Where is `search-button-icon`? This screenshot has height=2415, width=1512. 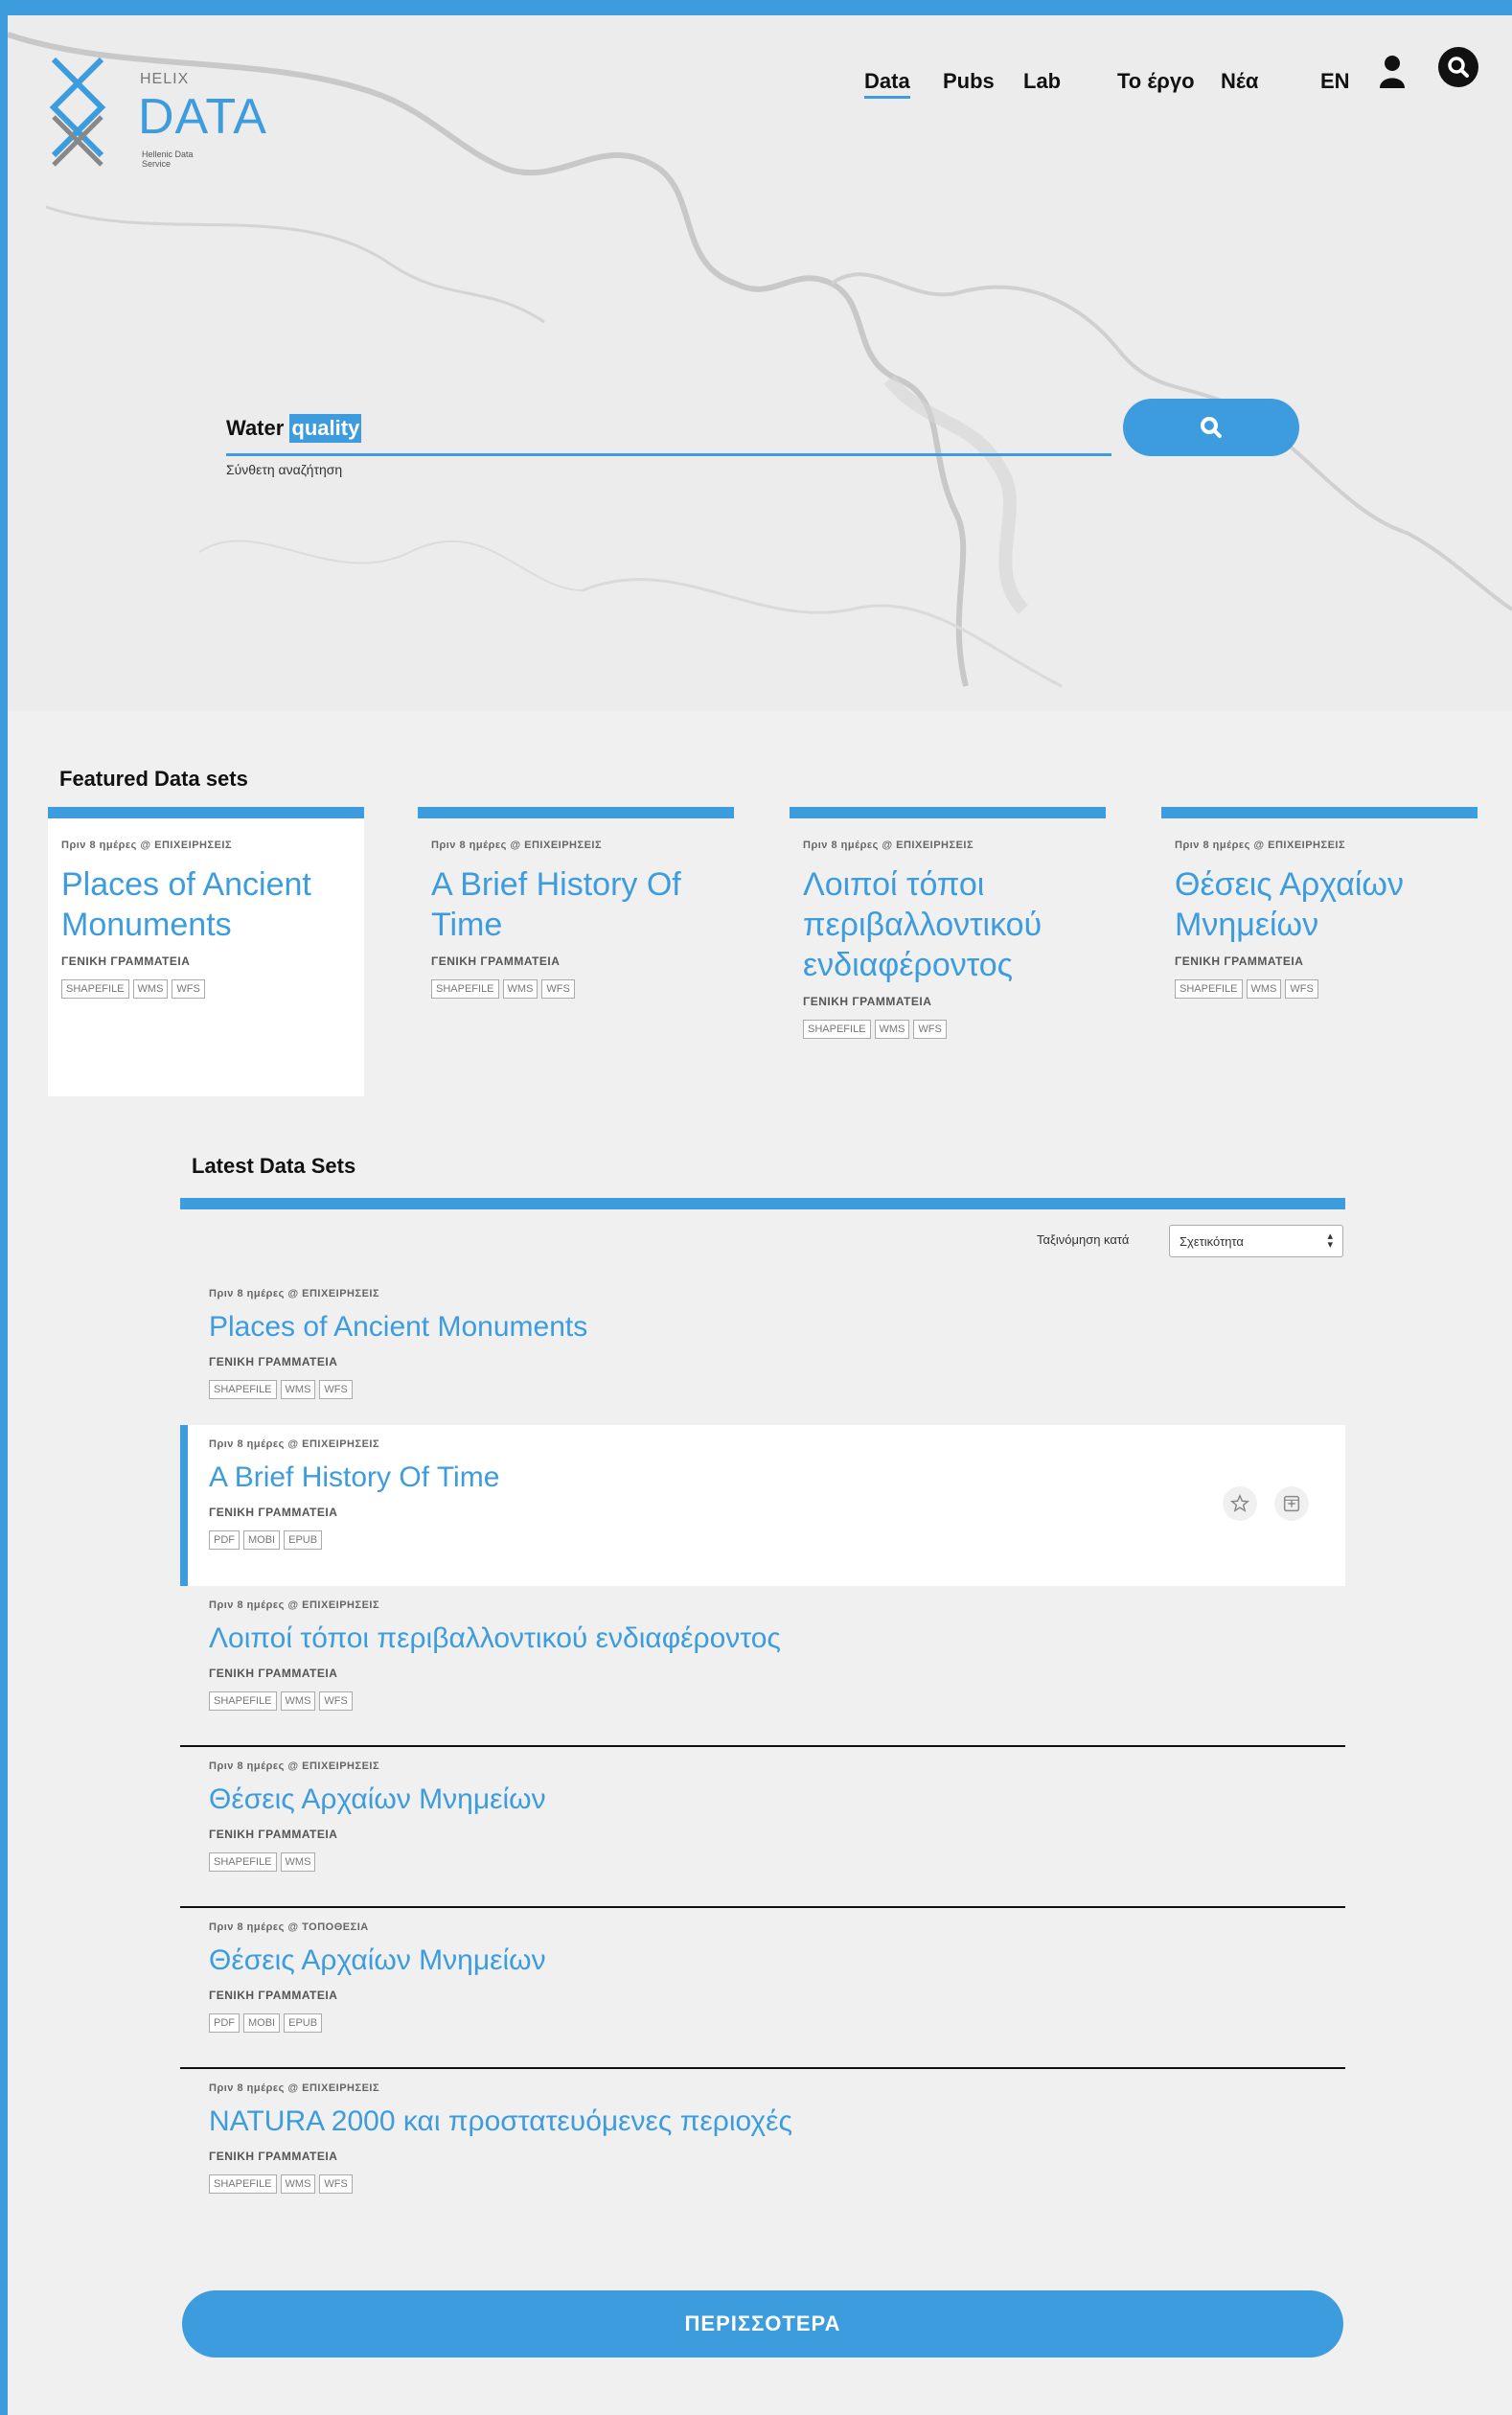 search-button-icon is located at coordinates (1211, 427).